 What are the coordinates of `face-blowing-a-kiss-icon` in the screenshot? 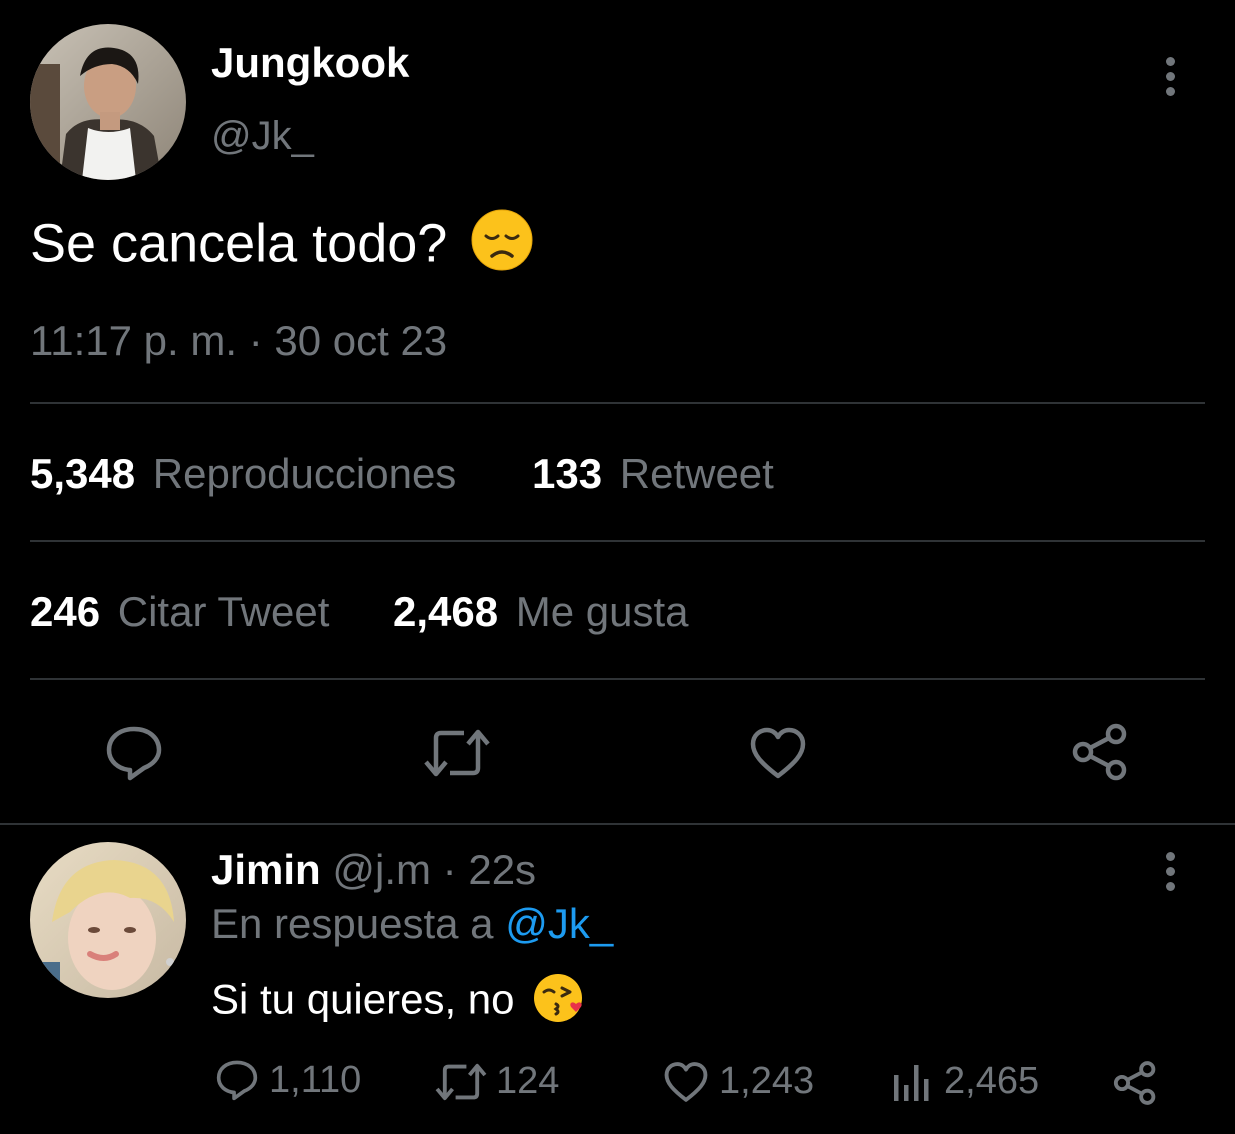 It's located at (559, 1002).